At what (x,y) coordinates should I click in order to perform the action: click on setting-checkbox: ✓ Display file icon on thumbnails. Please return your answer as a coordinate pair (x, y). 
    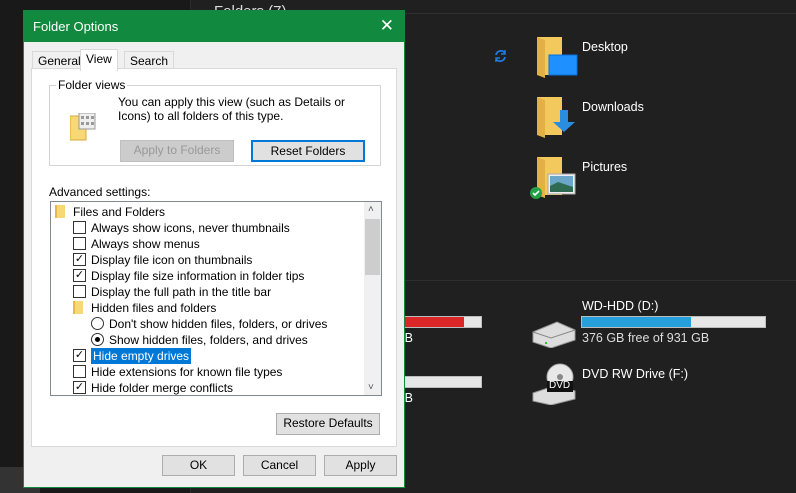
    Looking at the image, I should click on (162, 260).